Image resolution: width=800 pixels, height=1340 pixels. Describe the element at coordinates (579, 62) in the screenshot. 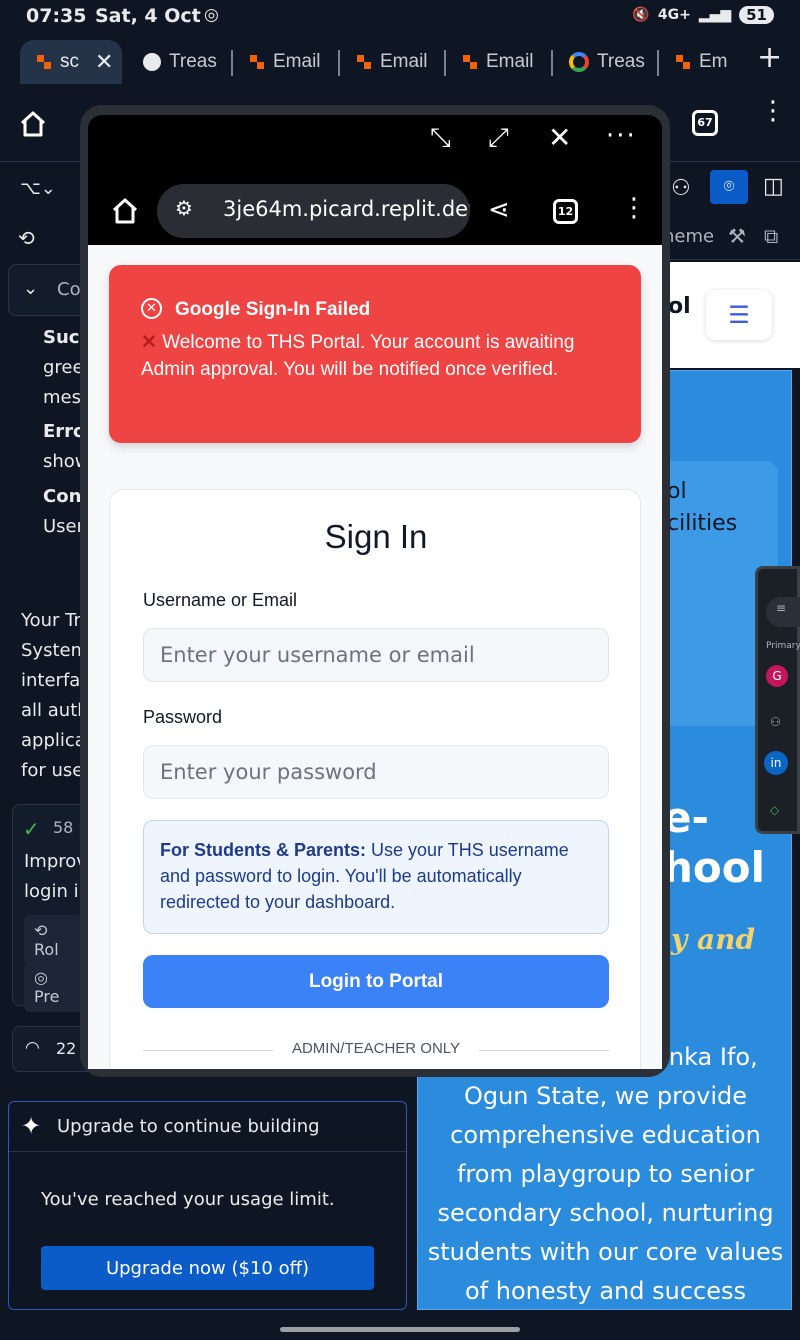

I see `google-icon` at that location.